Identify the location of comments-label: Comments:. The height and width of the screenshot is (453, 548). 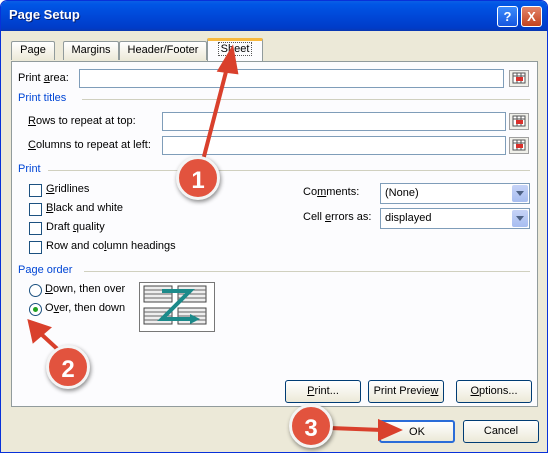
(331, 192).